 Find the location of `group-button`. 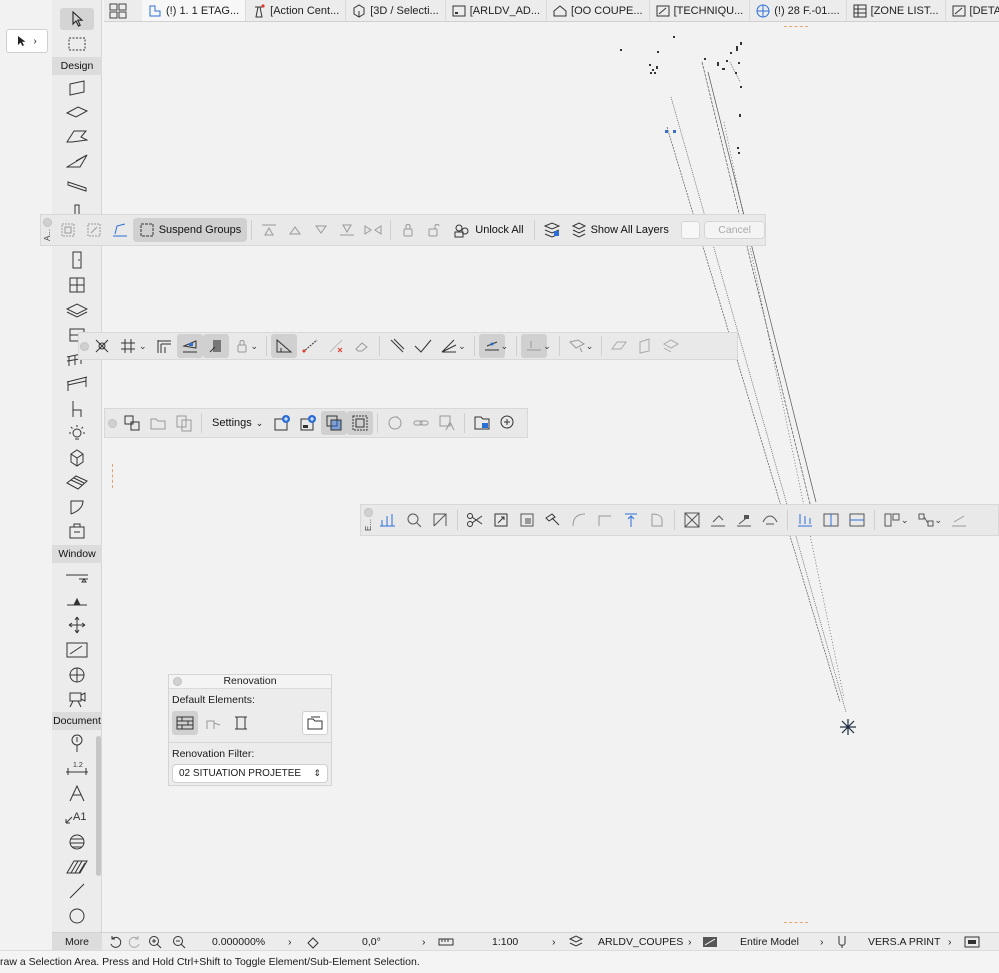

group-button is located at coordinates (68, 230).